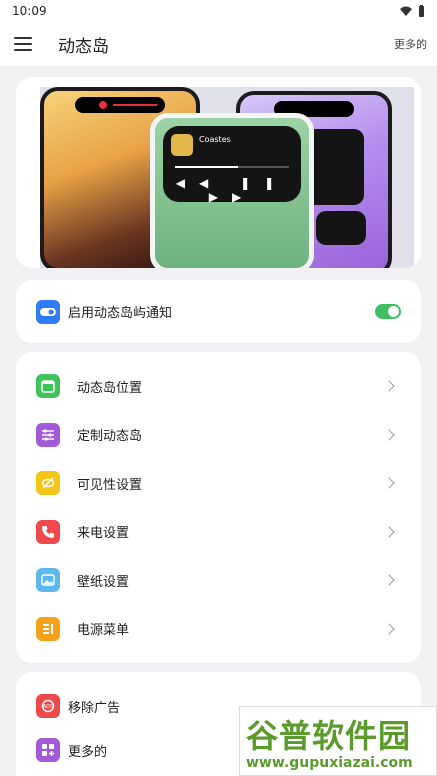  I want to click on watermark-url: www.gupuxiazai.com, so click(329, 763).